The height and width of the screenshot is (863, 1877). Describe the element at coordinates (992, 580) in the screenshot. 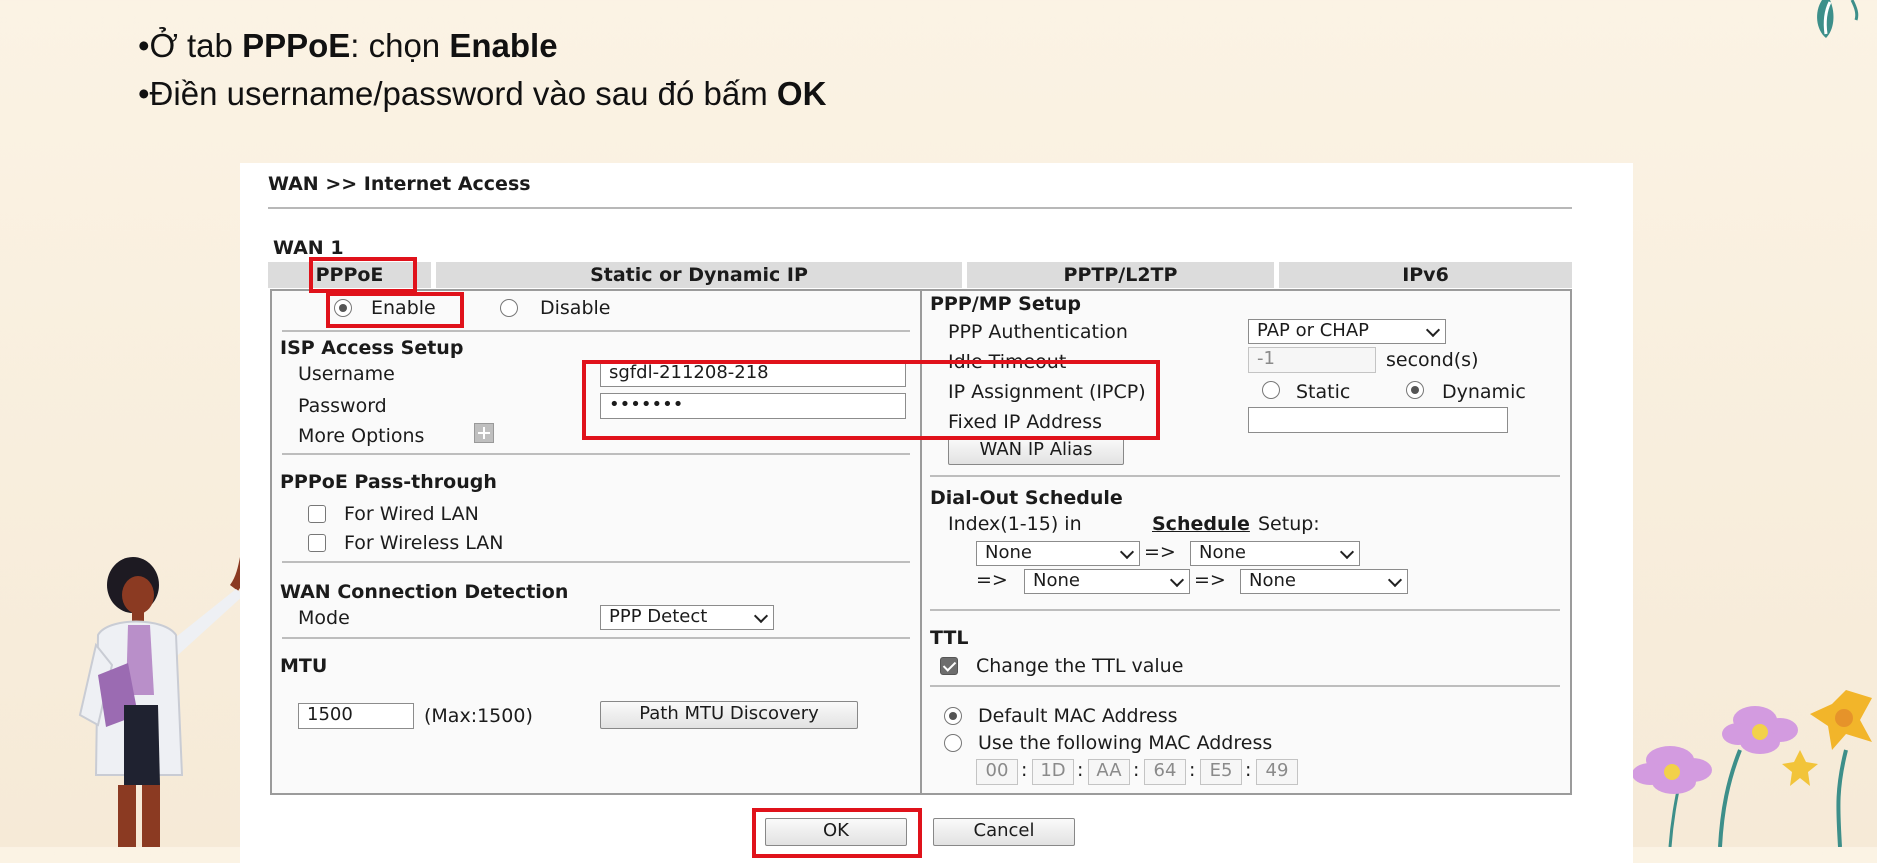

I see `arrow-2: =>` at that location.